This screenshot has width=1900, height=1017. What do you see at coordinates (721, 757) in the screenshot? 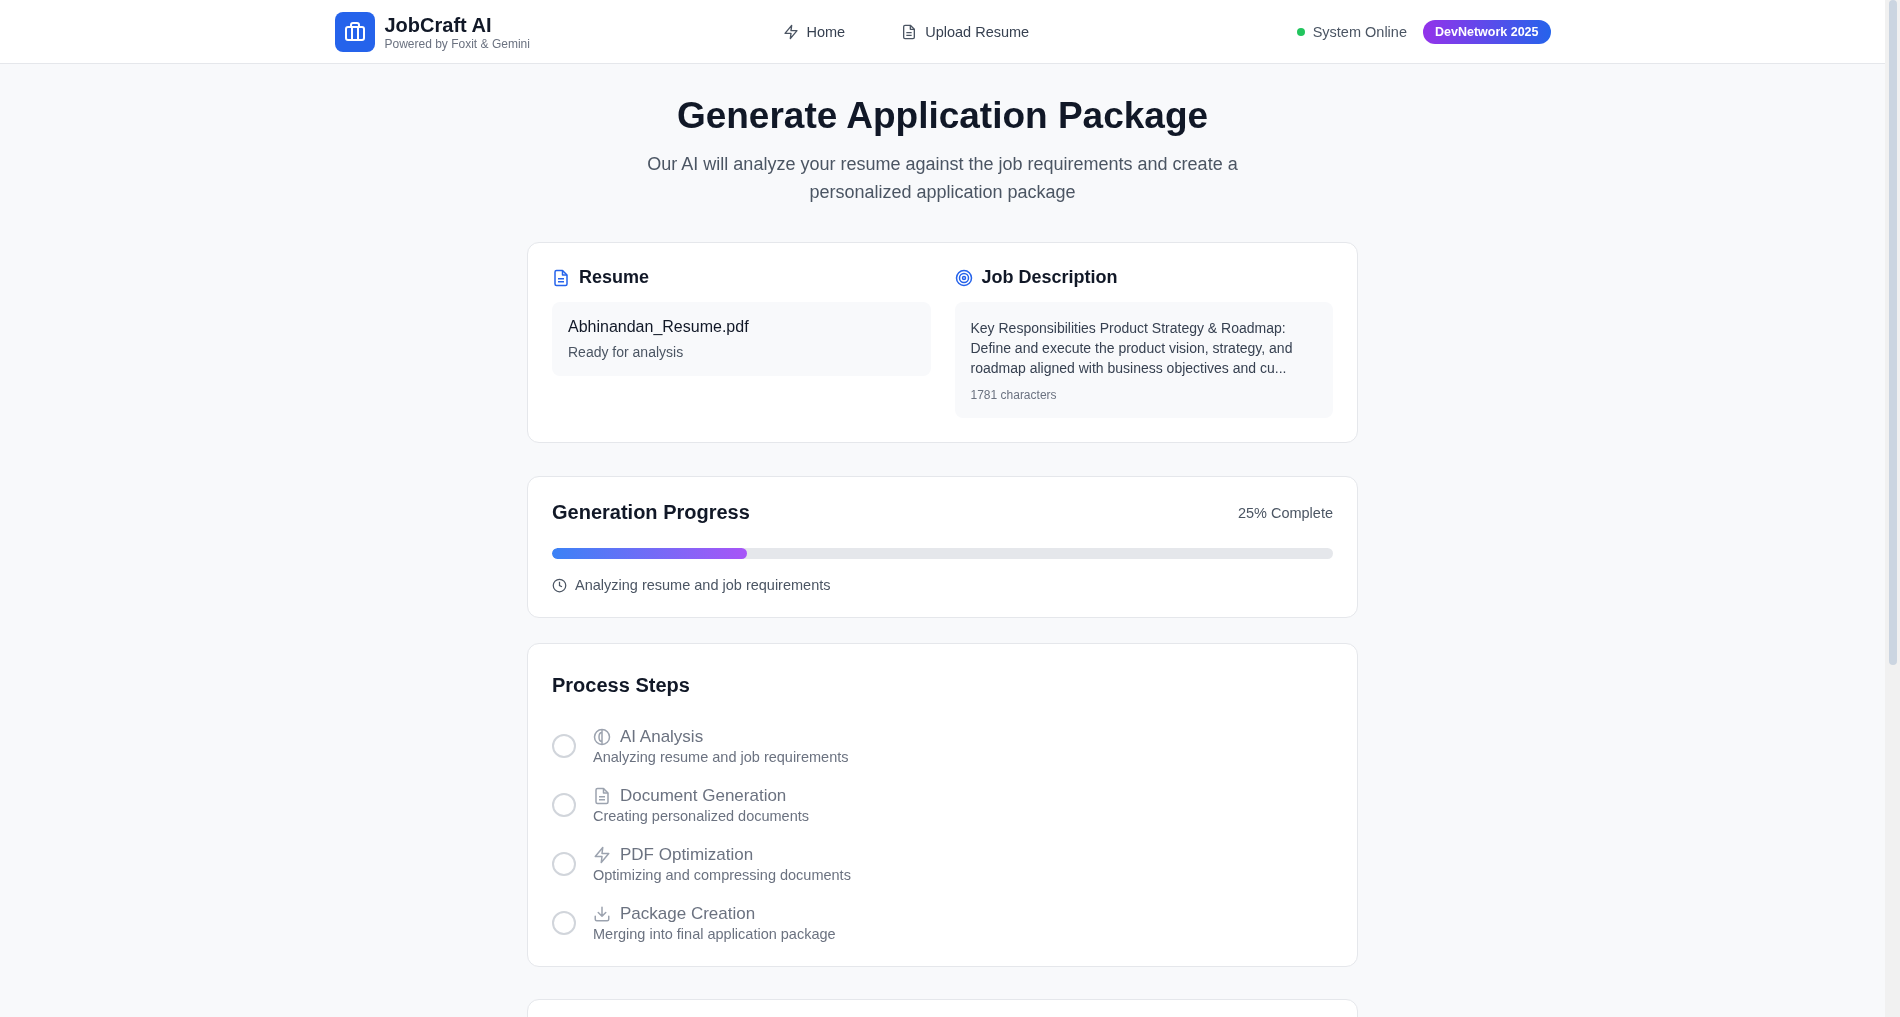
I see `step-description: Analyzing resume and job requirements` at bounding box center [721, 757].